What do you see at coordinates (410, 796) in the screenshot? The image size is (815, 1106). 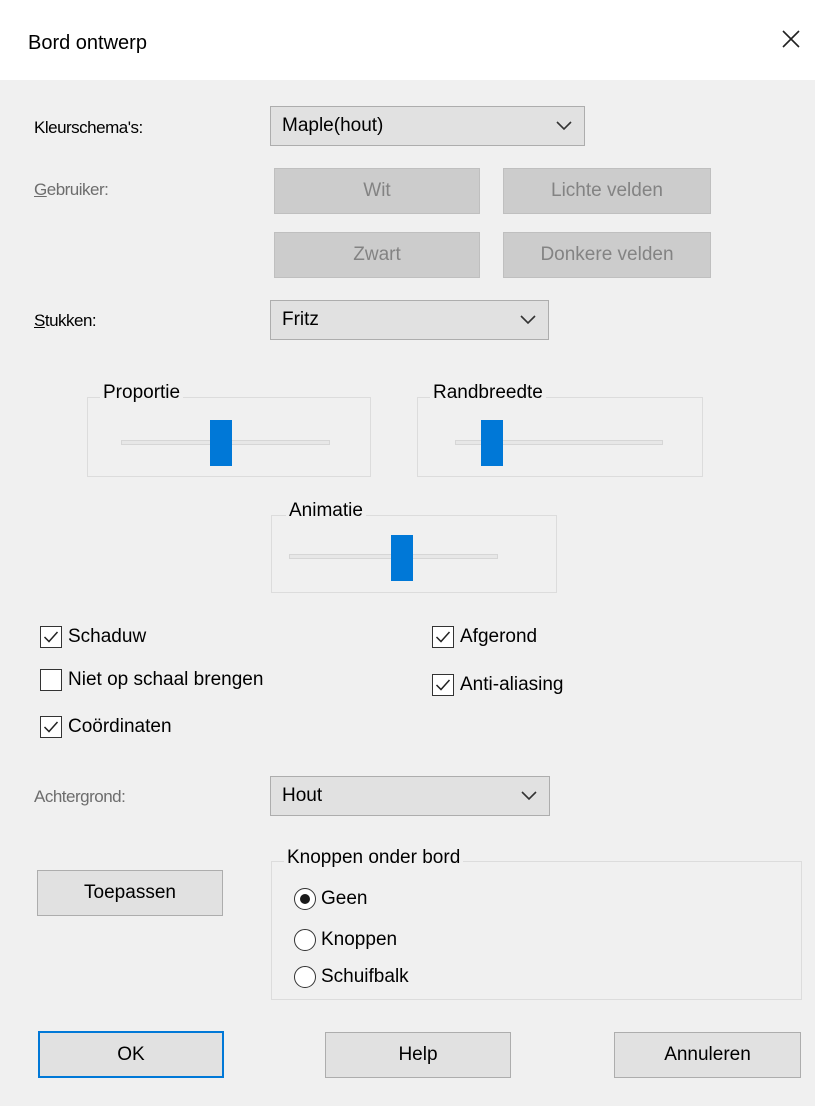 I see `background-dropdown: Hout` at bounding box center [410, 796].